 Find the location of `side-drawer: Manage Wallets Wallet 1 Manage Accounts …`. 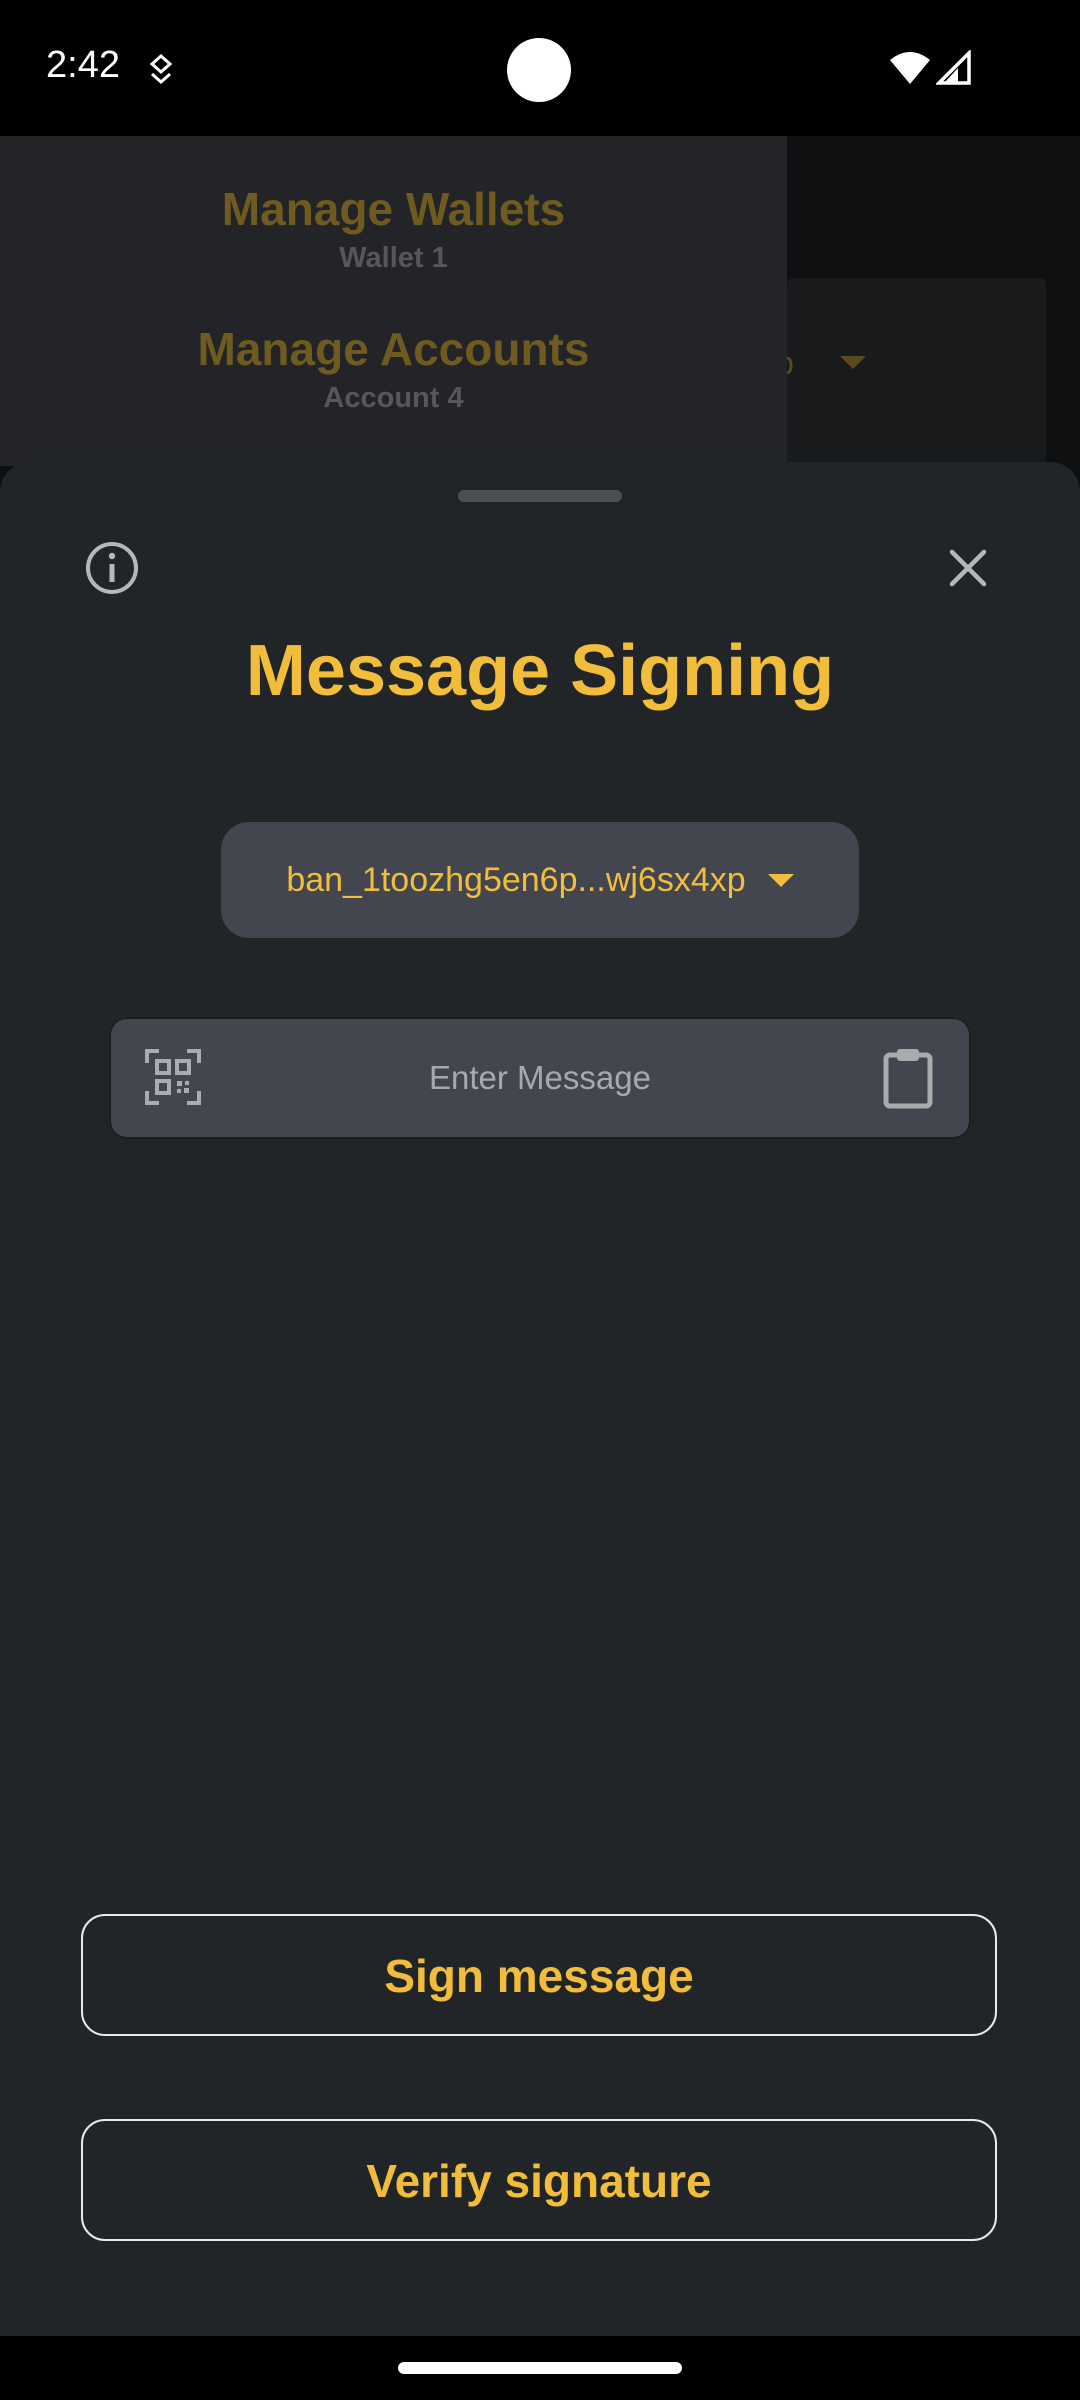

side-drawer: Manage Wallets Wallet 1 Manage Accounts … is located at coordinates (393, 301).